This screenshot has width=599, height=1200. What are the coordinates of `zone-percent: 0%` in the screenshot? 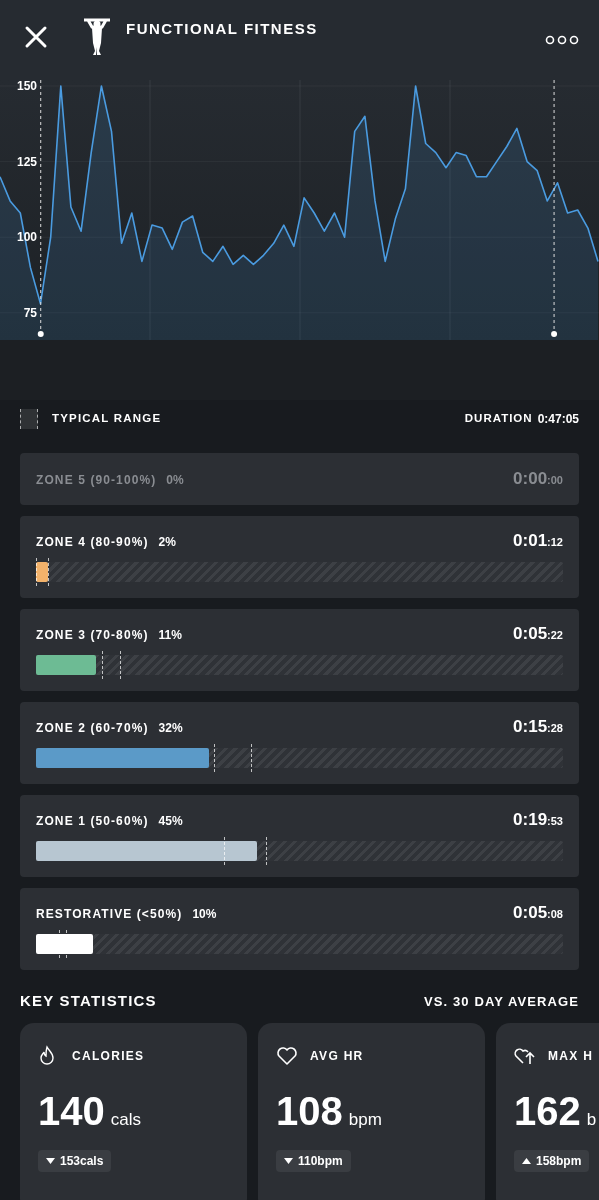 It's located at (175, 481).